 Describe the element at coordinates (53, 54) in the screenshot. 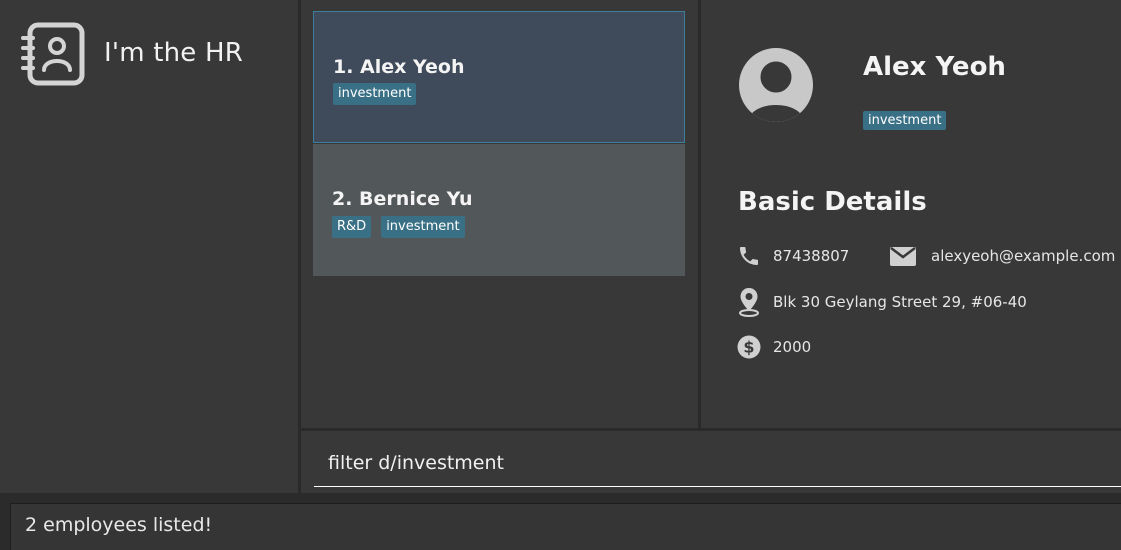

I see `contact-book-icon` at that location.